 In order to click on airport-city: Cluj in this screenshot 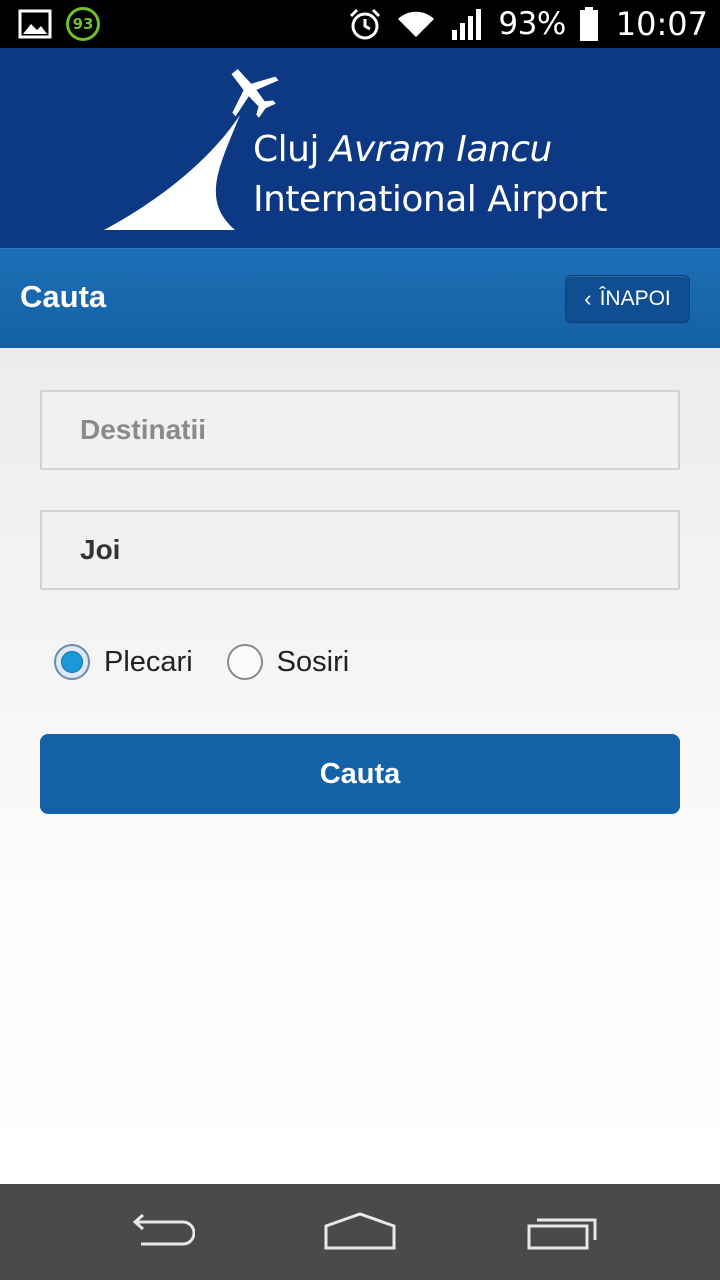, I will do `click(291, 149)`.